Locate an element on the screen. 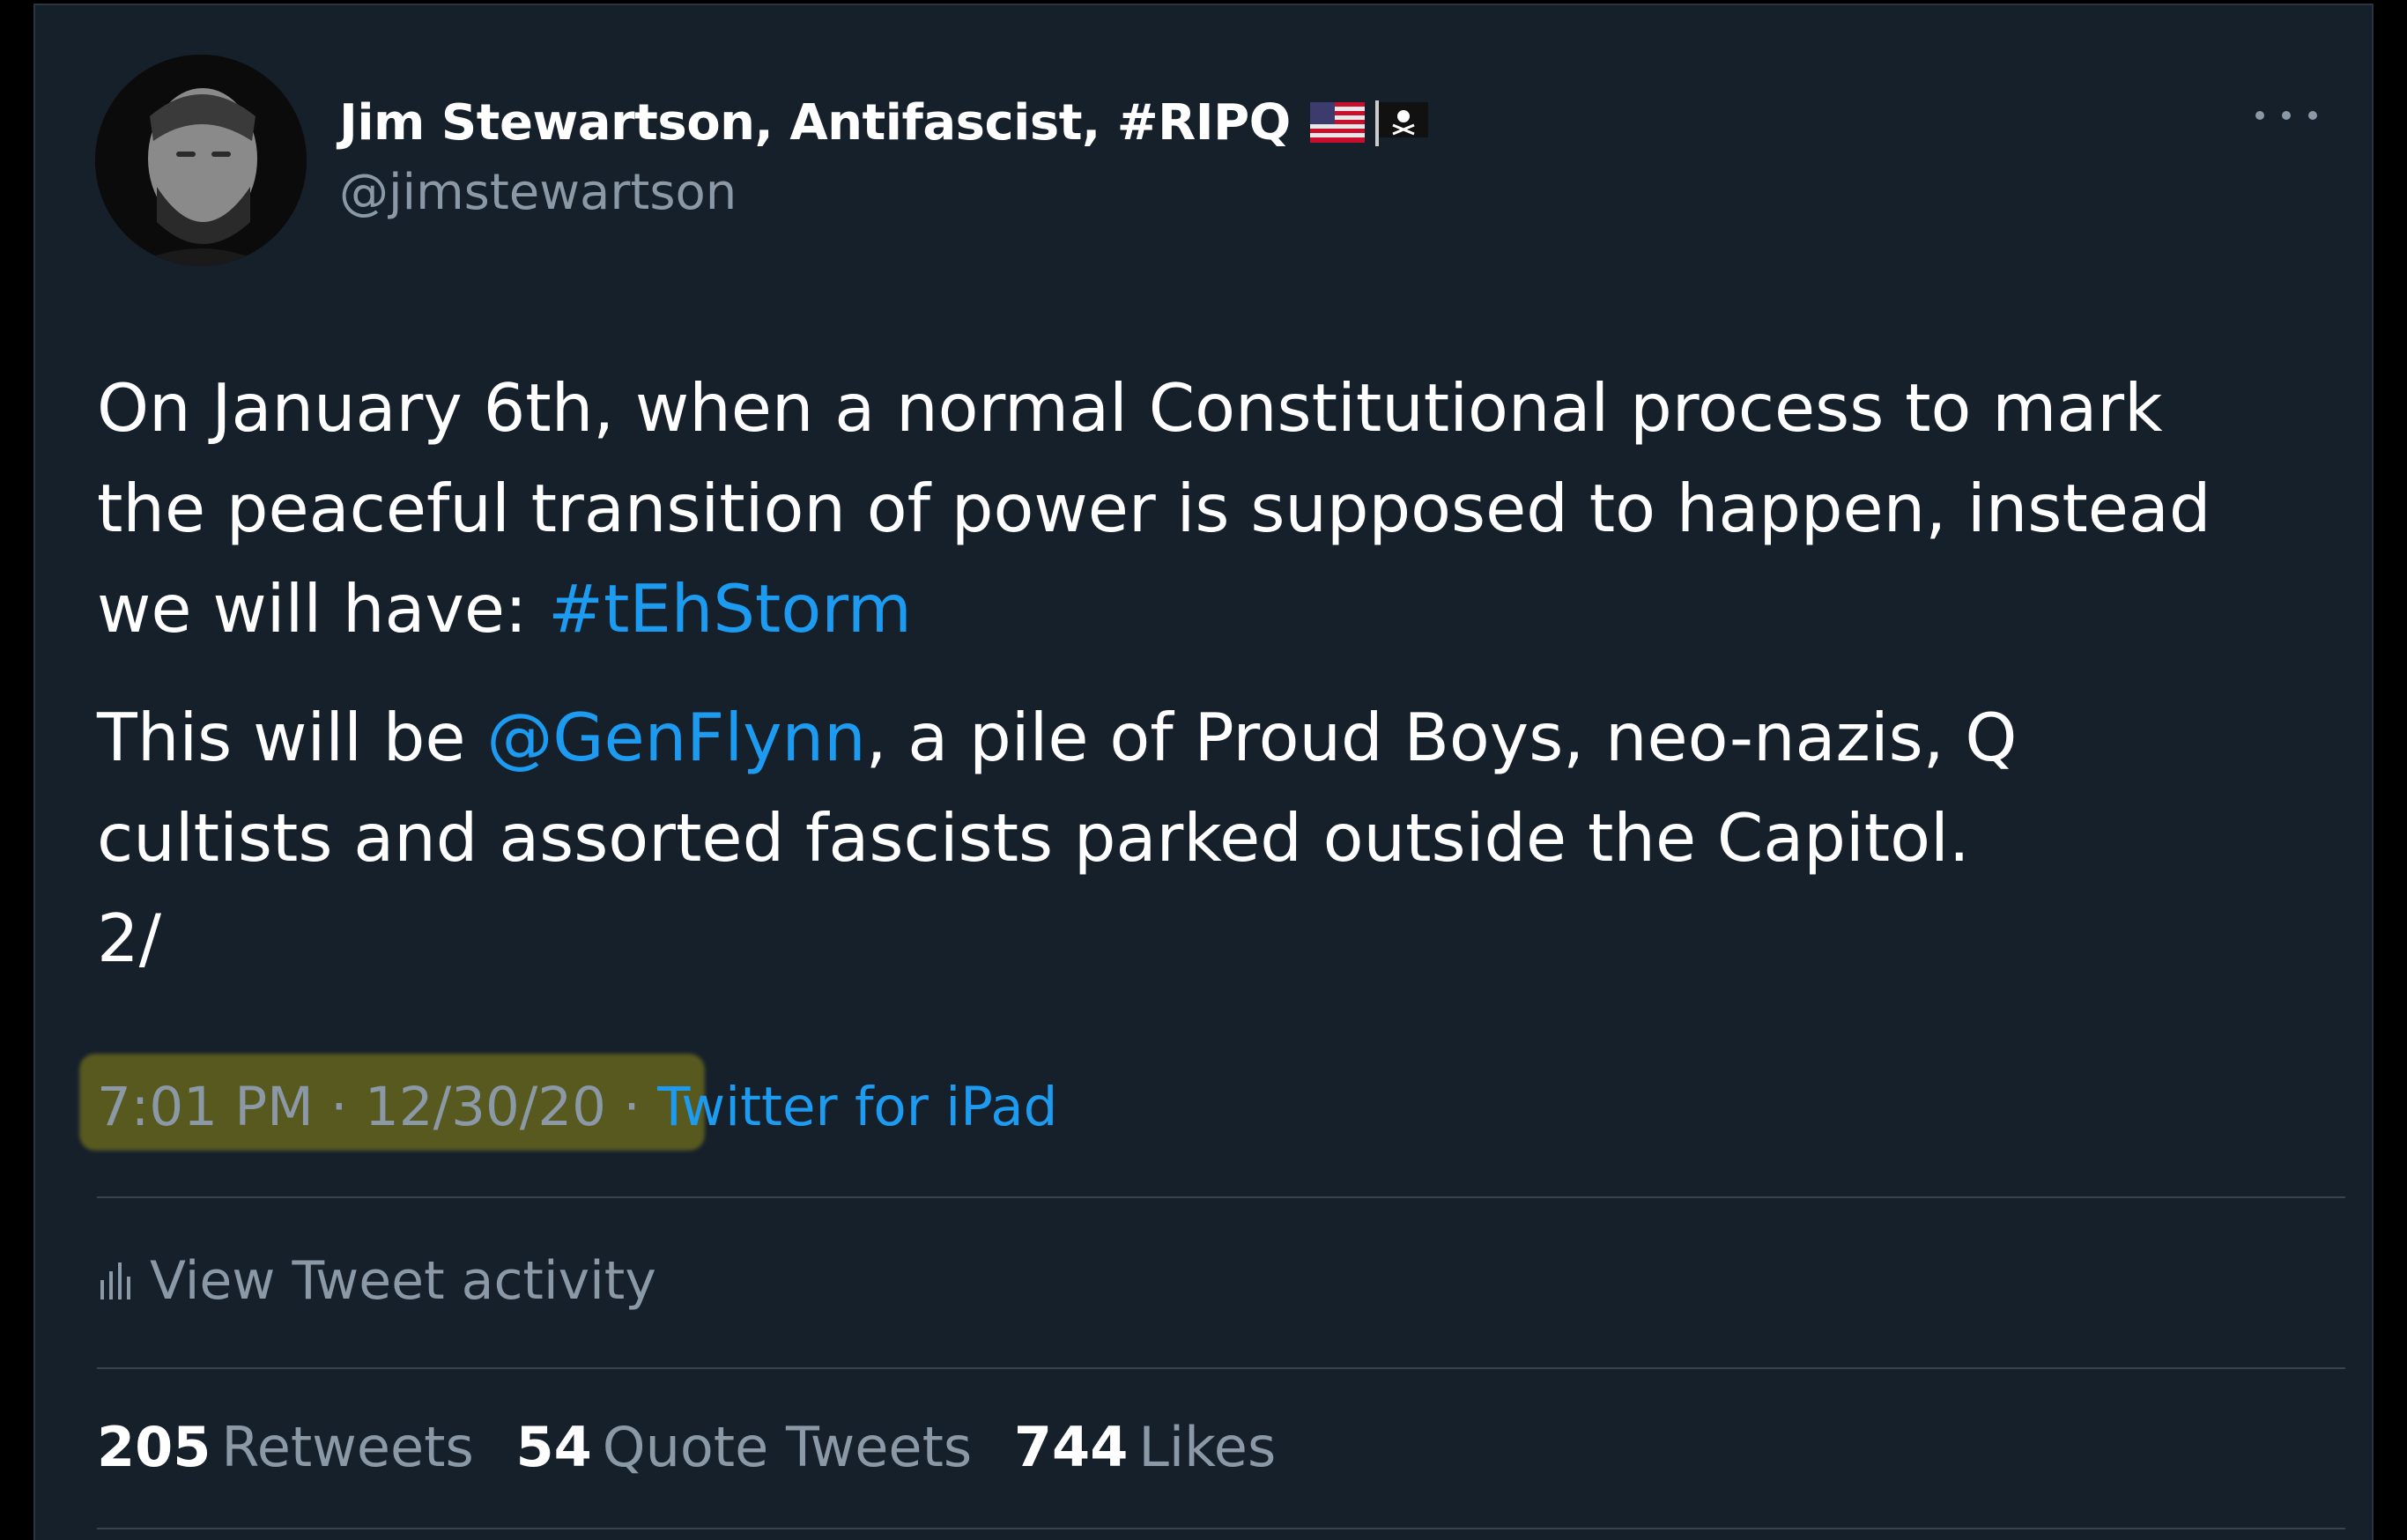  likes-label: Likes is located at coordinates (1207, 1447).